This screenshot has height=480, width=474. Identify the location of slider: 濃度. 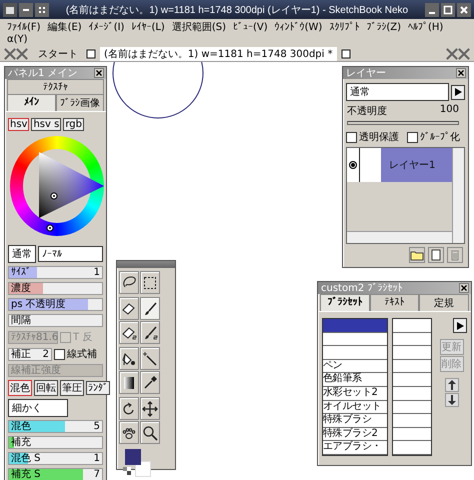
(55, 288).